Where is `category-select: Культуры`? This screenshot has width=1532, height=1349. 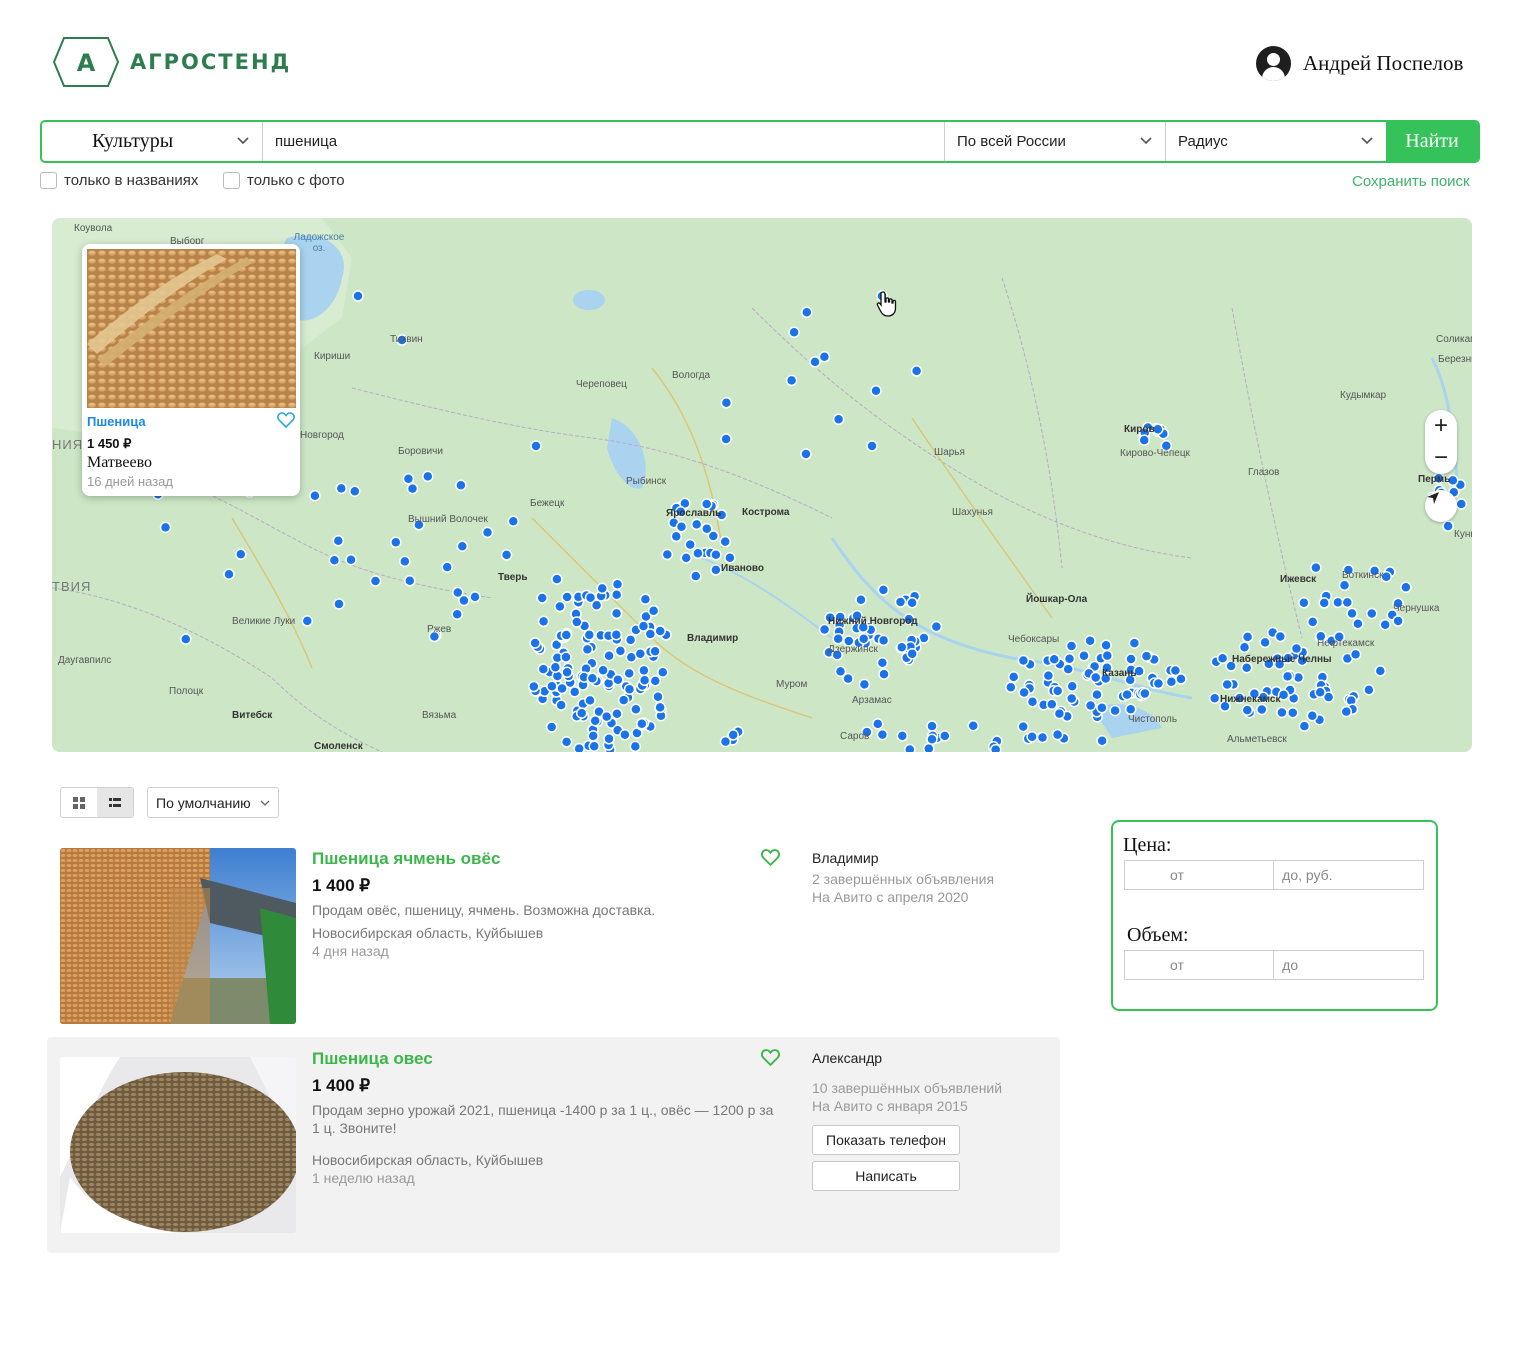
category-select: Культуры is located at coordinates (152, 141).